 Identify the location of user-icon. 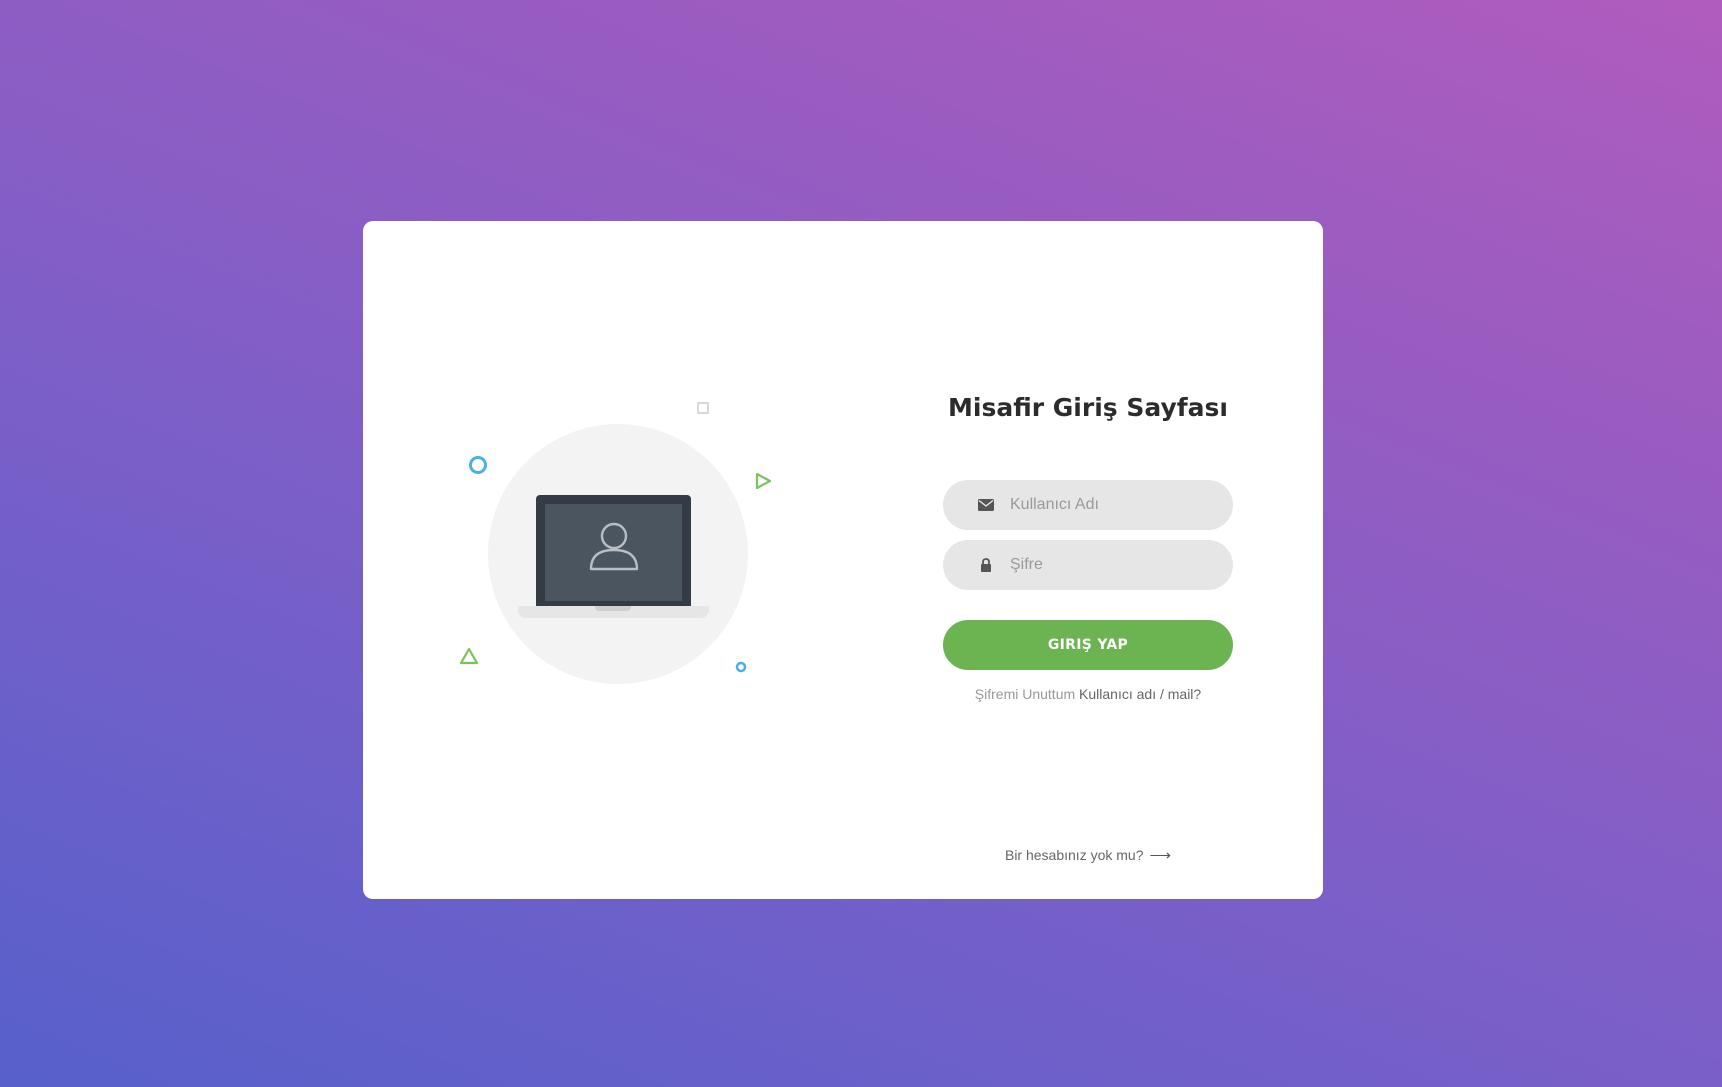
(614, 546).